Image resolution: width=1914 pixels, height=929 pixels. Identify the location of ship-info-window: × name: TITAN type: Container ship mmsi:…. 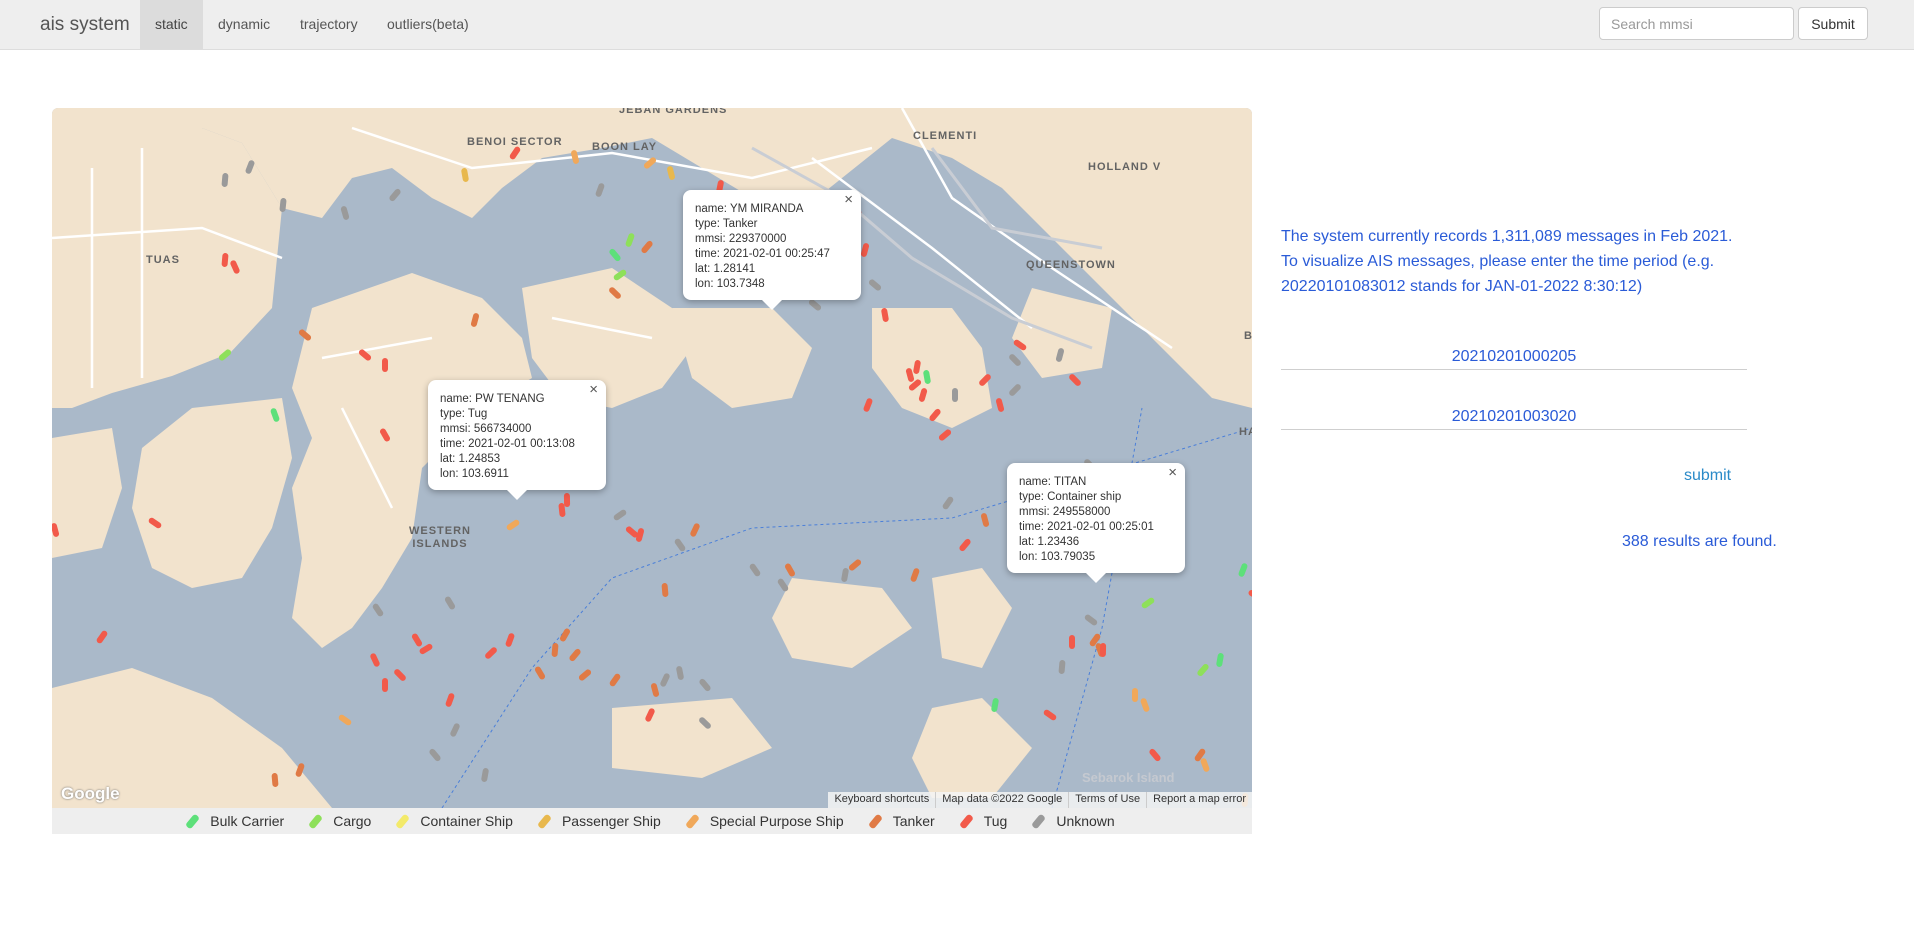
(1096, 523).